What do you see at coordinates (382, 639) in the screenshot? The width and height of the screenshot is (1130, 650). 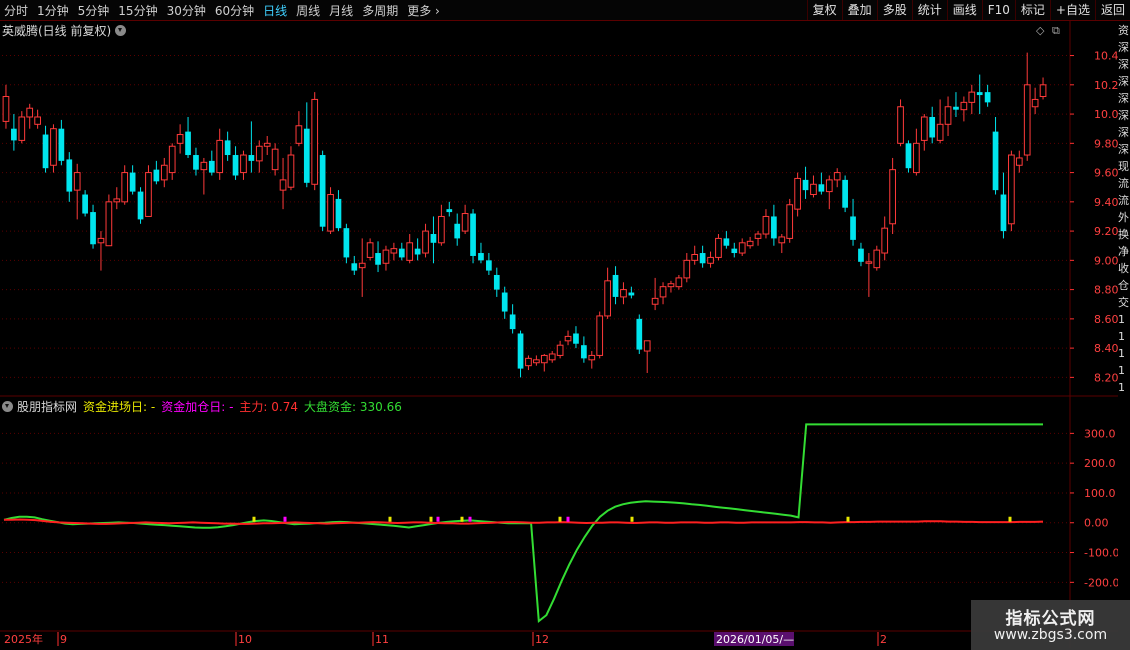 I see `time-label: 11` at bounding box center [382, 639].